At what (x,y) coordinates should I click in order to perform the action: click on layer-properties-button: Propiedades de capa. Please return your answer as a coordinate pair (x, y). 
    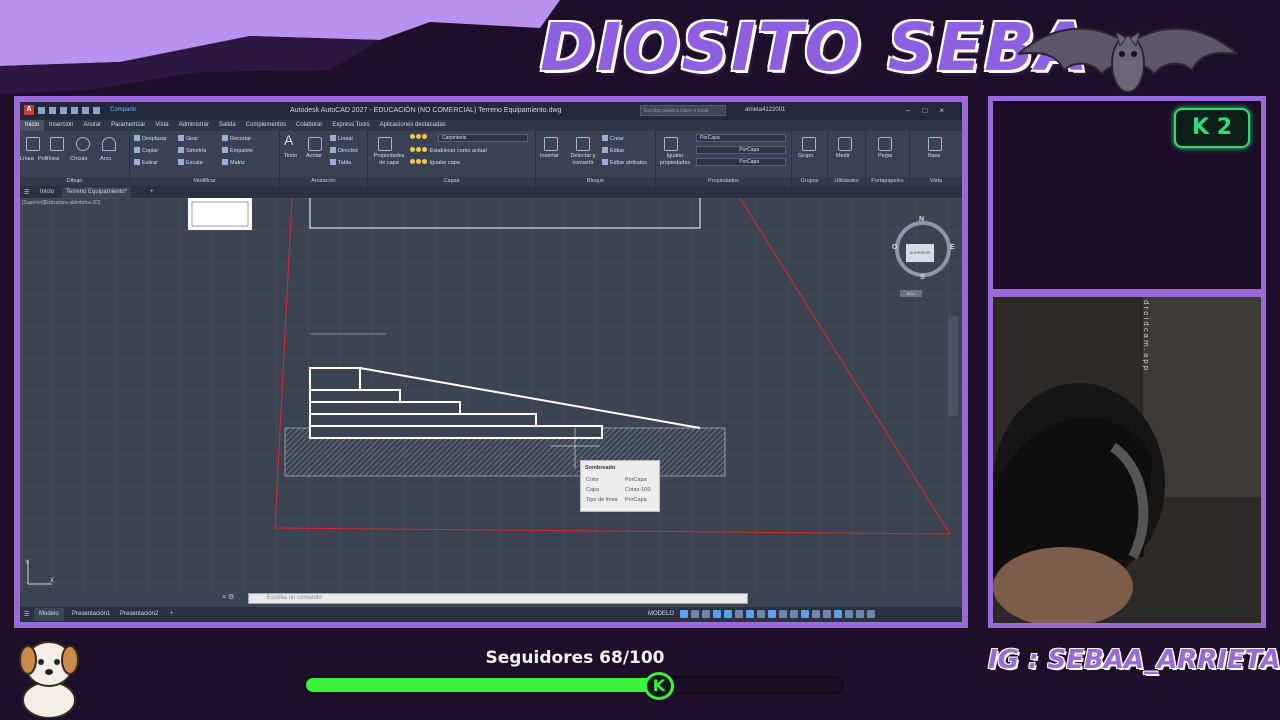
    Looking at the image, I should click on (389, 160).